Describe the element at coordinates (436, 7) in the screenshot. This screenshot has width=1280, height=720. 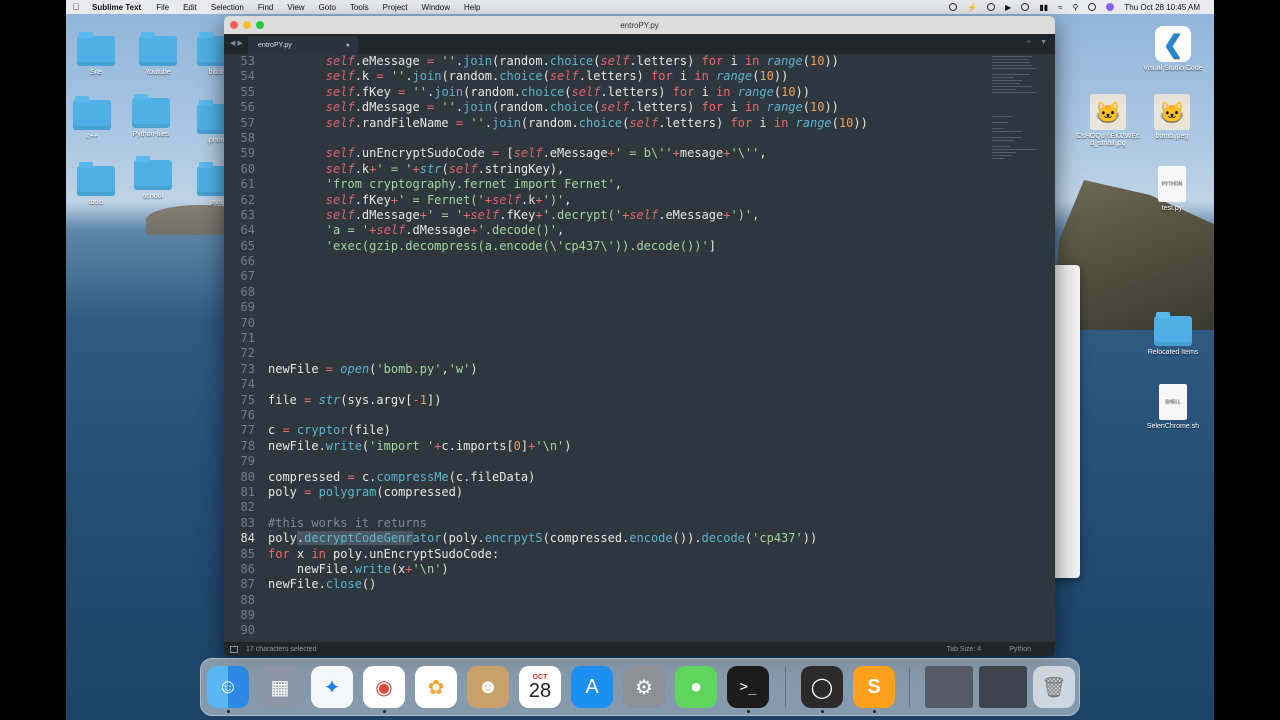
I see `menu-window: Window` at that location.